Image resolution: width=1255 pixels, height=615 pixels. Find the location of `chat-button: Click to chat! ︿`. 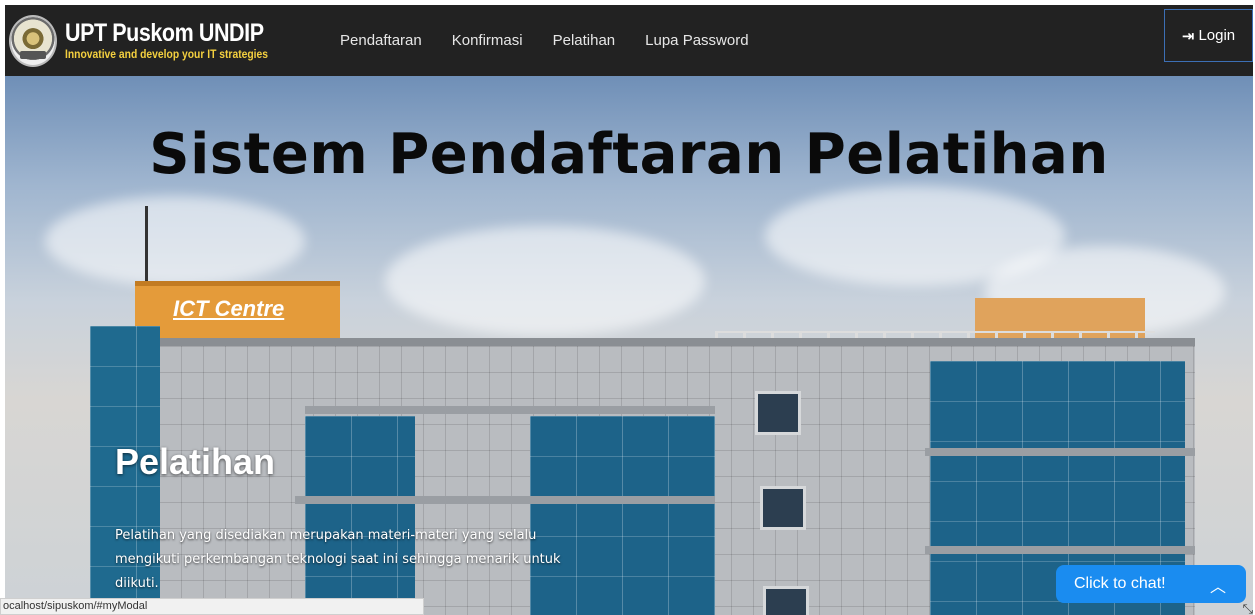

chat-button: Click to chat! ︿ is located at coordinates (1151, 584).